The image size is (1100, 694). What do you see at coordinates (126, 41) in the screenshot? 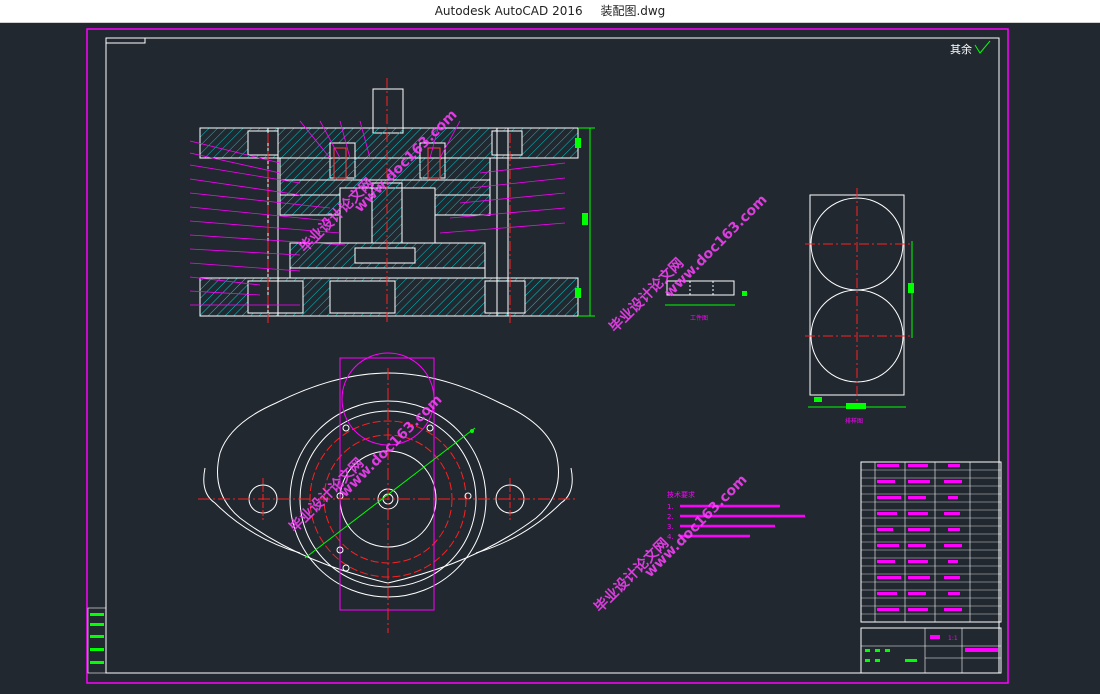
I see `corner-mark` at bounding box center [126, 41].